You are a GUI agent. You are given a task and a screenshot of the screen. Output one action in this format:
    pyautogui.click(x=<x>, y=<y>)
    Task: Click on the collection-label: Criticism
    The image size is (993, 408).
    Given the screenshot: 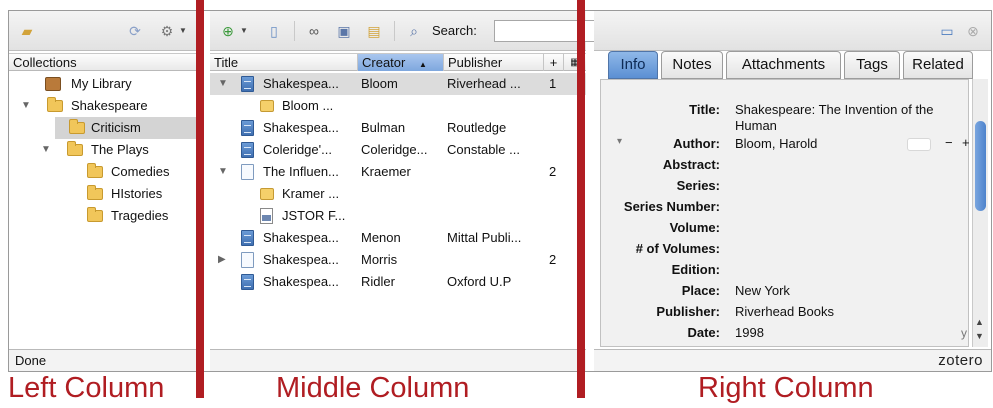 What is the action you would take?
    pyautogui.click(x=116, y=127)
    